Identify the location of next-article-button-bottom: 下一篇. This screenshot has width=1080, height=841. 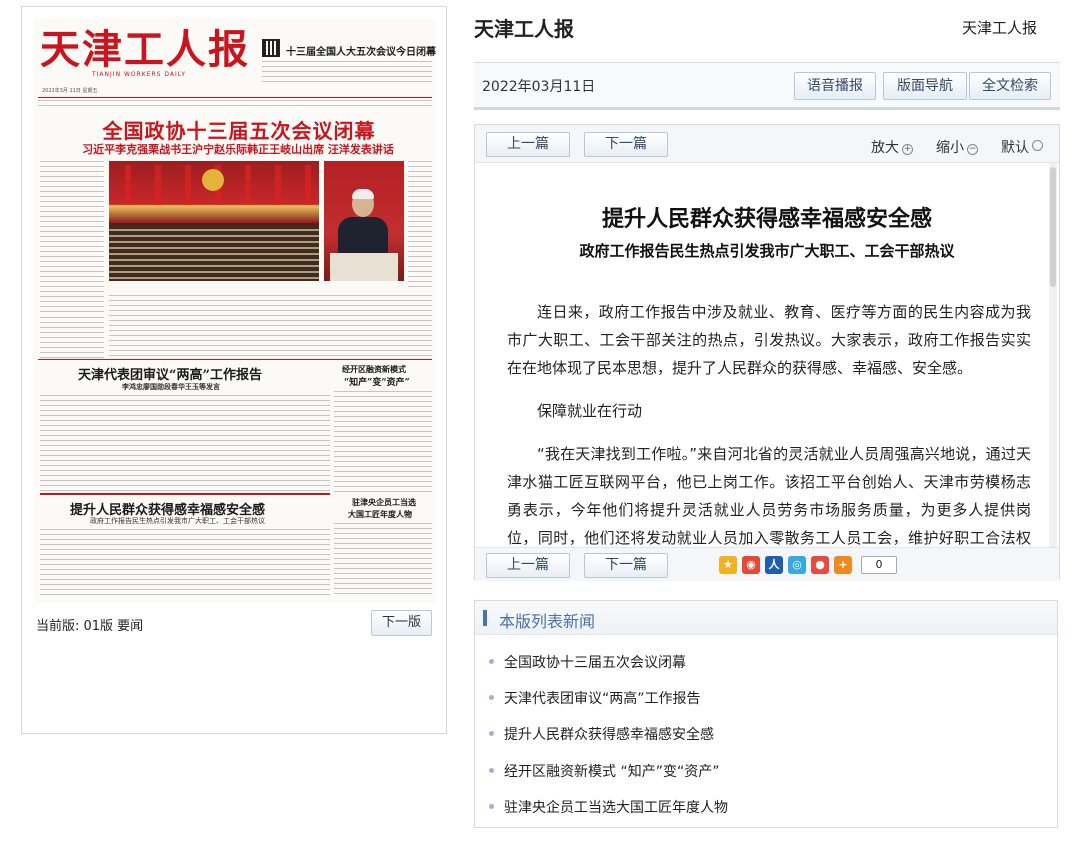
(626, 565).